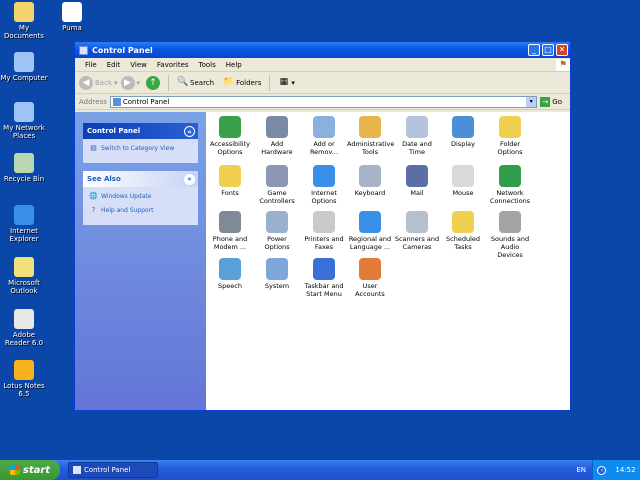  What do you see at coordinates (563, 64) in the screenshot?
I see `windows-logo-icon: ⚑` at bounding box center [563, 64].